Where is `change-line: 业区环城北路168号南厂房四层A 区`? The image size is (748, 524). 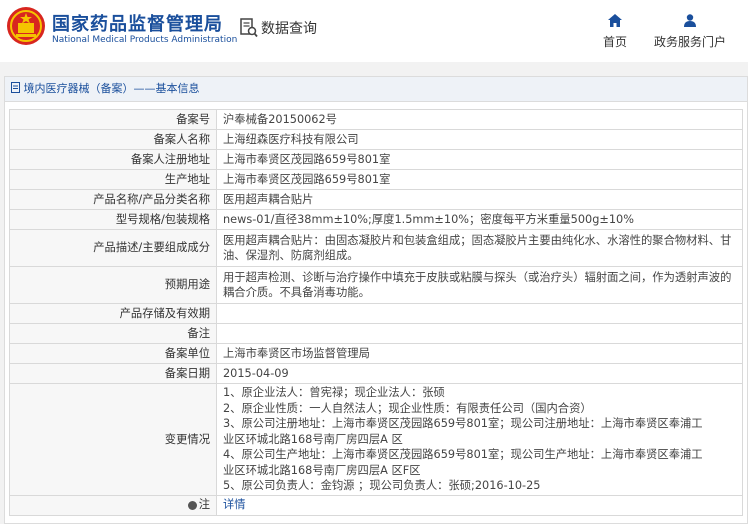
change-line: 业区环城北路168号南厂房四层A 区 is located at coordinates (313, 439).